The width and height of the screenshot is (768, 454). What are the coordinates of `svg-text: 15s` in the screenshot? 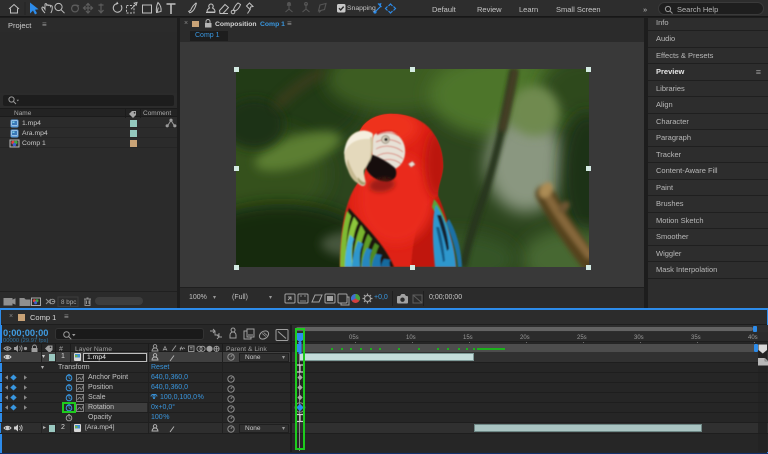 It's located at (468, 338).